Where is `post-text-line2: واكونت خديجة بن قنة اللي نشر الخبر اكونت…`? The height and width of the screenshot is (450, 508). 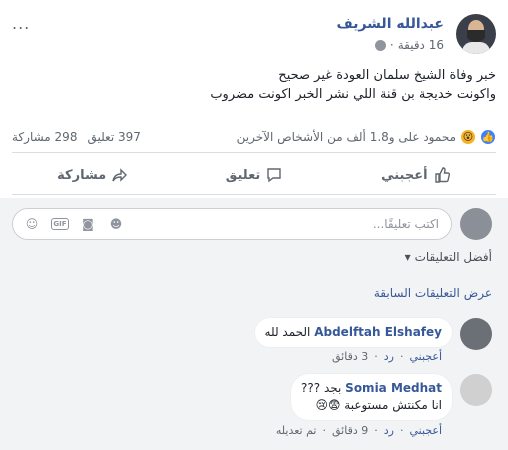
post-text-line2: واكونت خديجة بن قنة اللي نشر الخبر اكونت… is located at coordinates (353, 94).